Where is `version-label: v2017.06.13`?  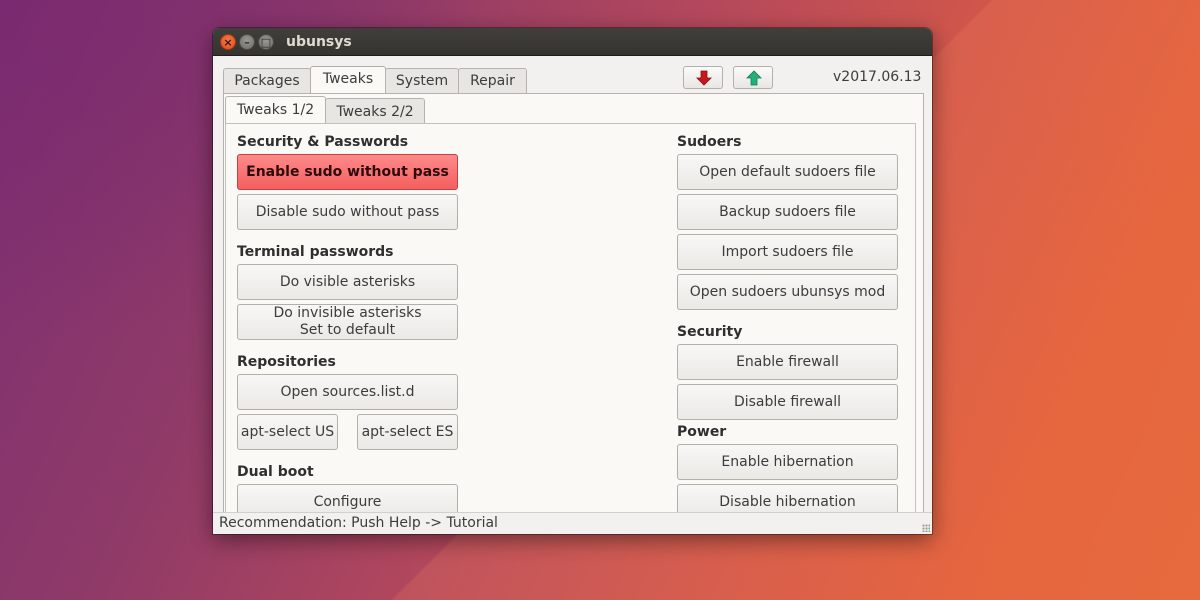
version-label: v2017.06.13 is located at coordinates (877, 77).